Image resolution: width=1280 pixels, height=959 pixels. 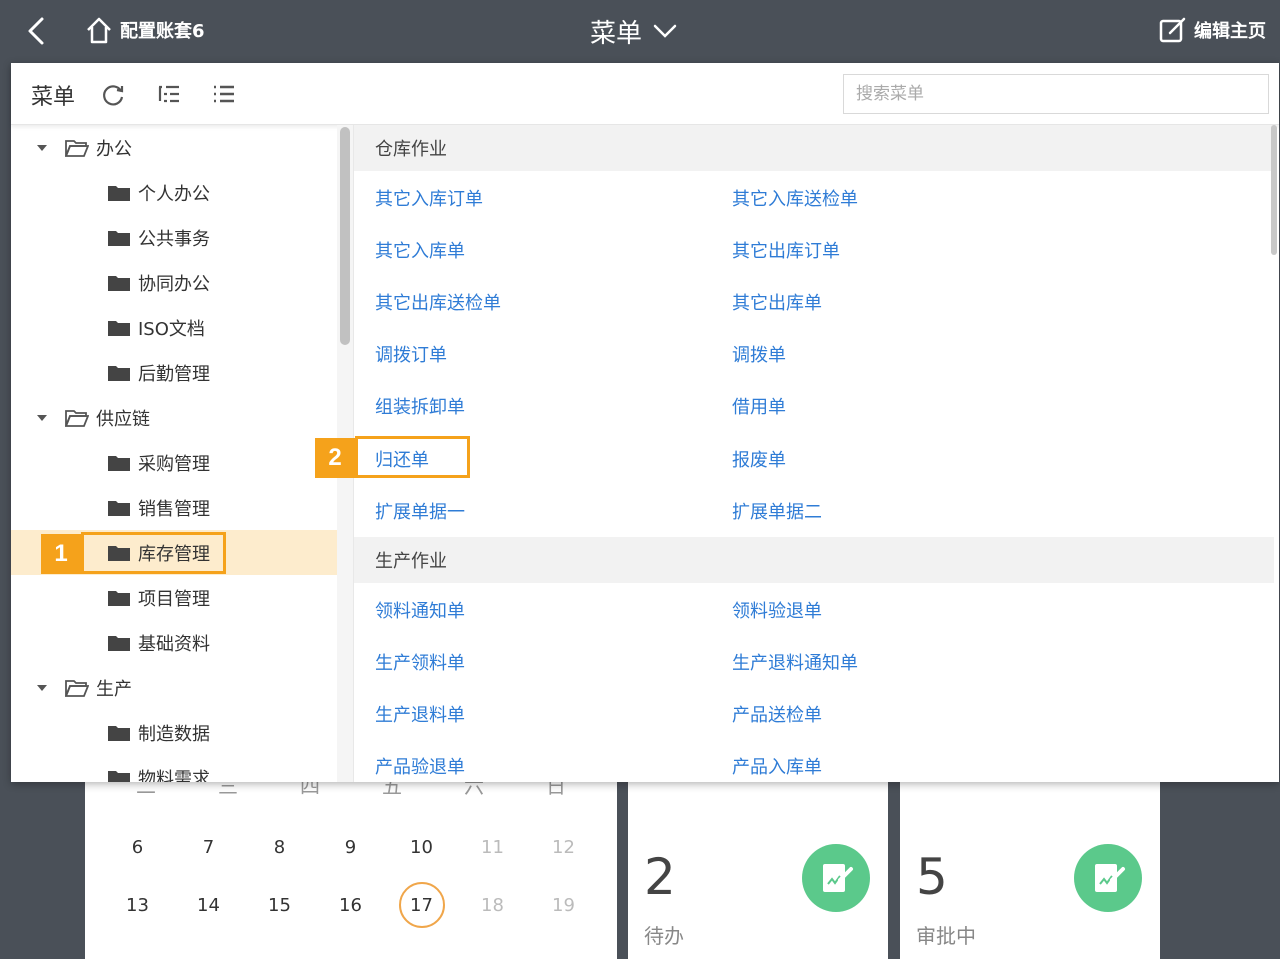 What do you see at coordinates (421, 847) in the screenshot?
I see `calendar-day: 10` at bounding box center [421, 847].